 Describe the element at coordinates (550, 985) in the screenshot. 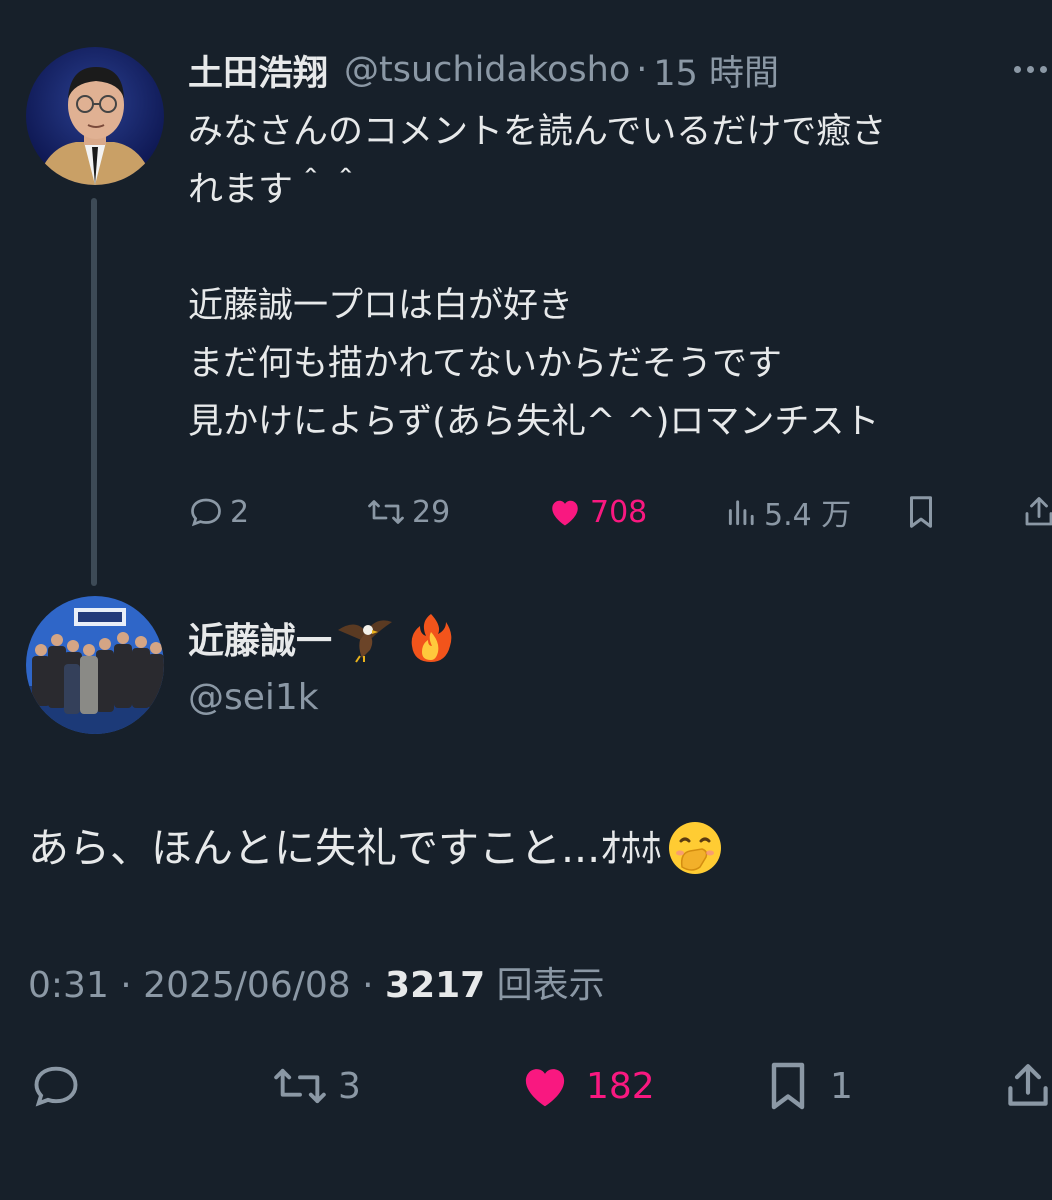

I see `views-label: 回表示` at that location.